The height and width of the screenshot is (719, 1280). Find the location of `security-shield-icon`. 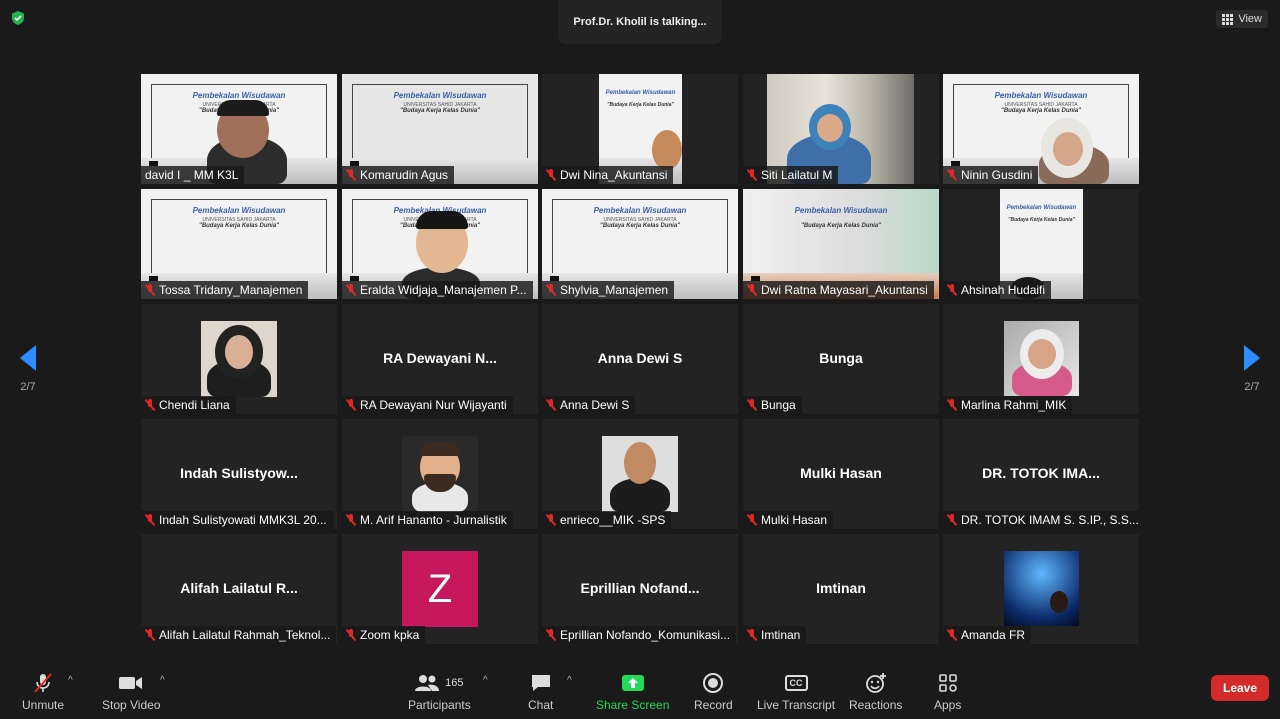

security-shield-icon is located at coordinates (18, 18).